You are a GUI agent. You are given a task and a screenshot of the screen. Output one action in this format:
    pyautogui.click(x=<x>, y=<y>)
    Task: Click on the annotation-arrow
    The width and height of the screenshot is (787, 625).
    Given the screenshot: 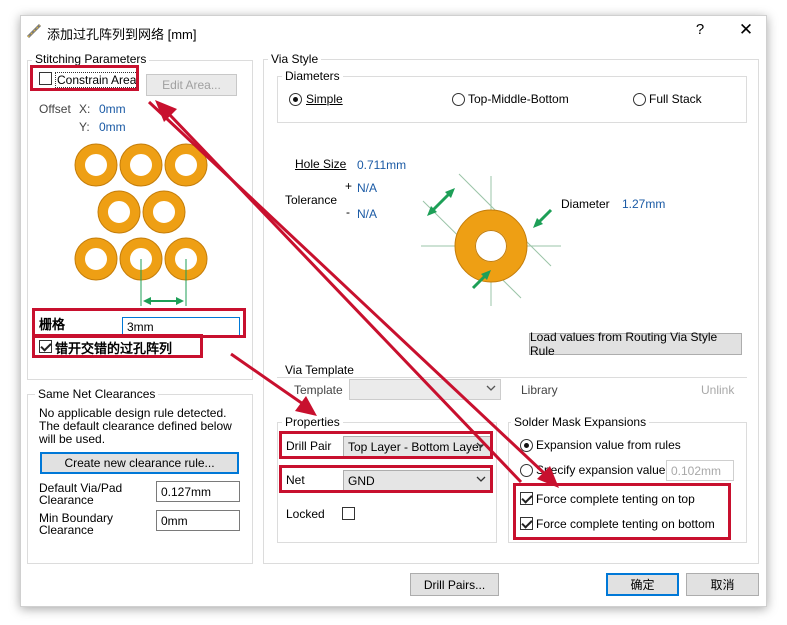 What is the action you would take?
    pyautogui.click(x=267, y=379)
    